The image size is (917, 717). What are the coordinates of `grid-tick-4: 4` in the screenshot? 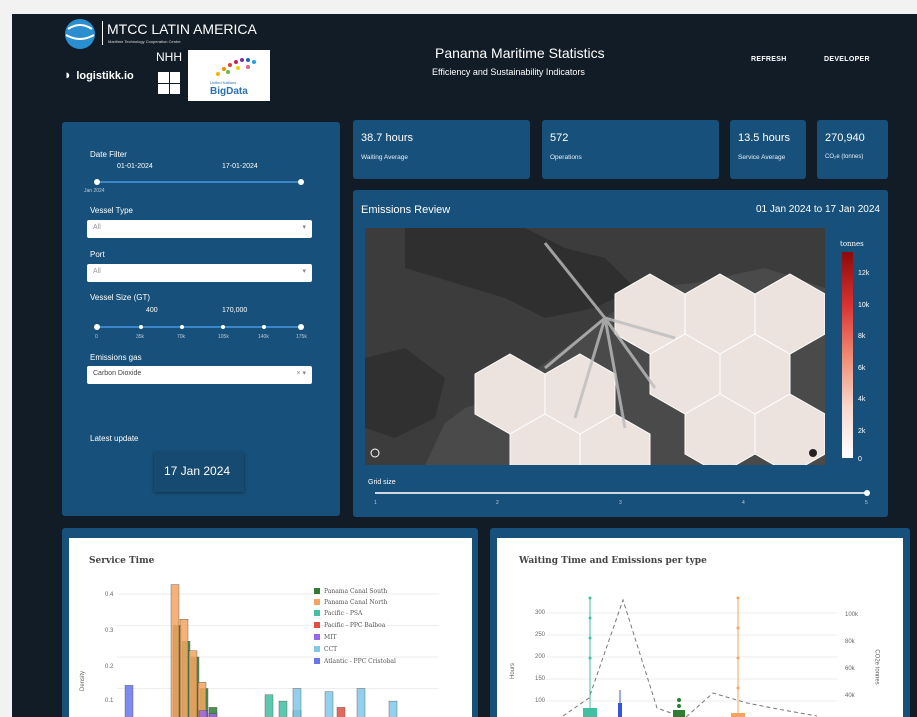 It's located at (743, 503).